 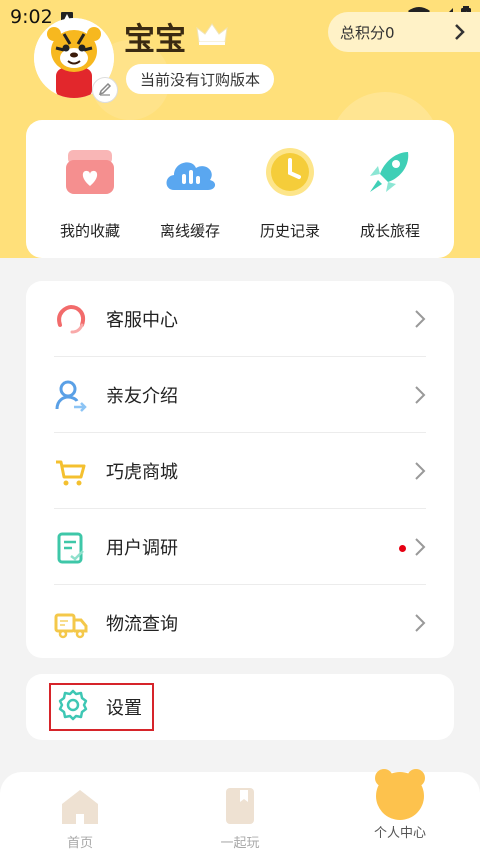 I want to click on truck-icon, so click(x=71, y=624).